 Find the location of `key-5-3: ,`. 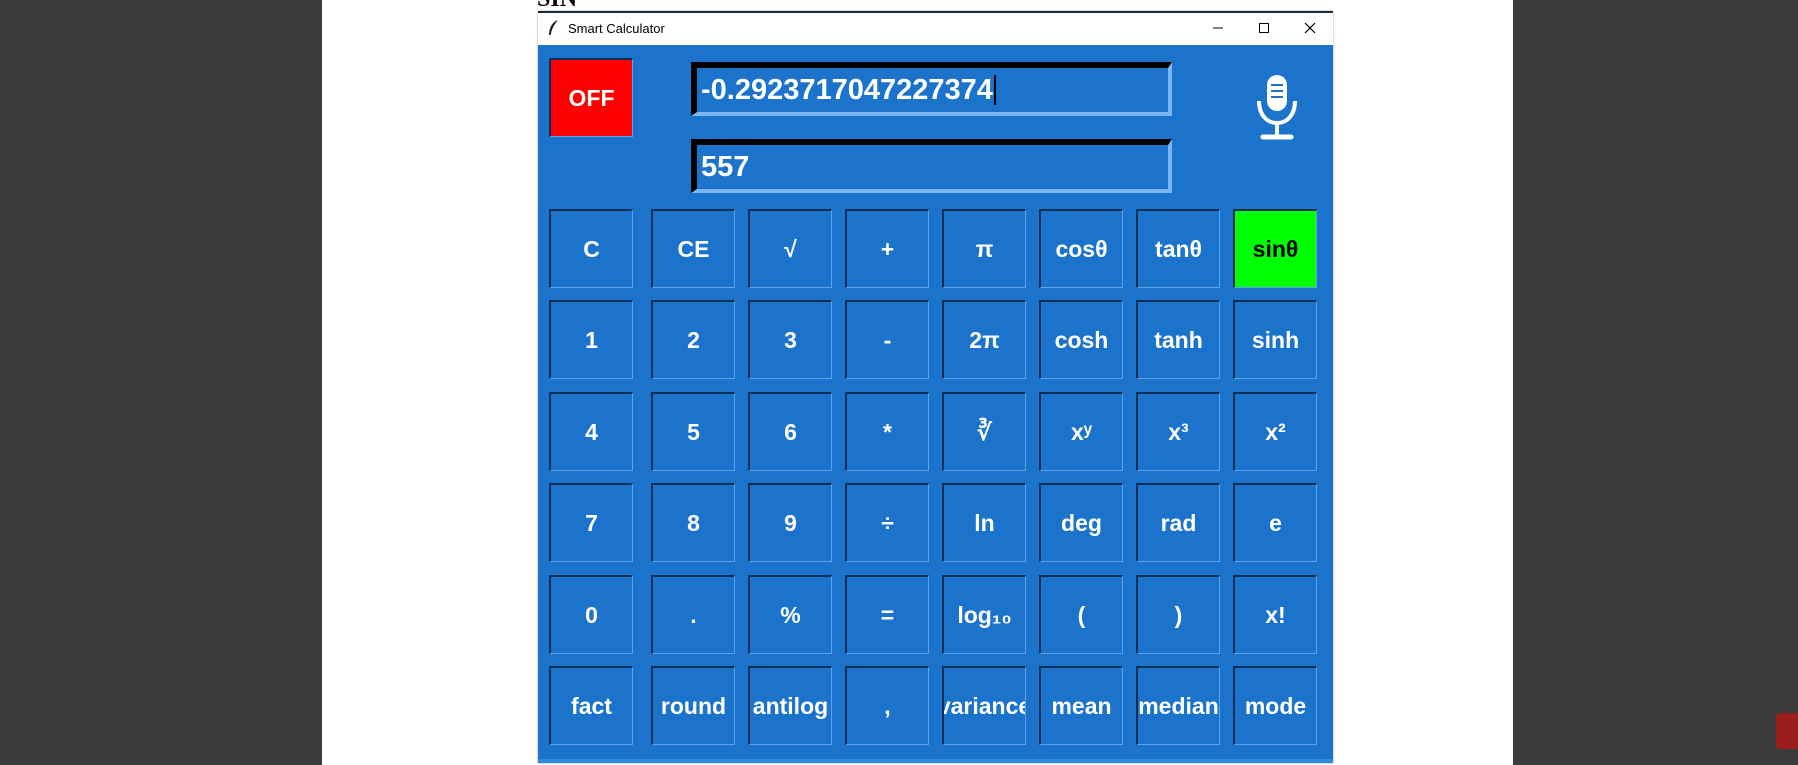

key-5-3: , is located at coordinates (887, 705).